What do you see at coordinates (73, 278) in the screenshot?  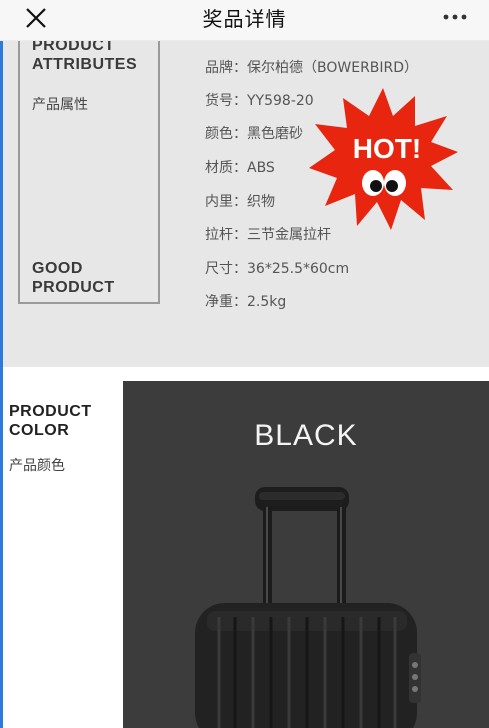 I see `good-product-label: GOOD PRODUCT` at bounding box center [73, 278].